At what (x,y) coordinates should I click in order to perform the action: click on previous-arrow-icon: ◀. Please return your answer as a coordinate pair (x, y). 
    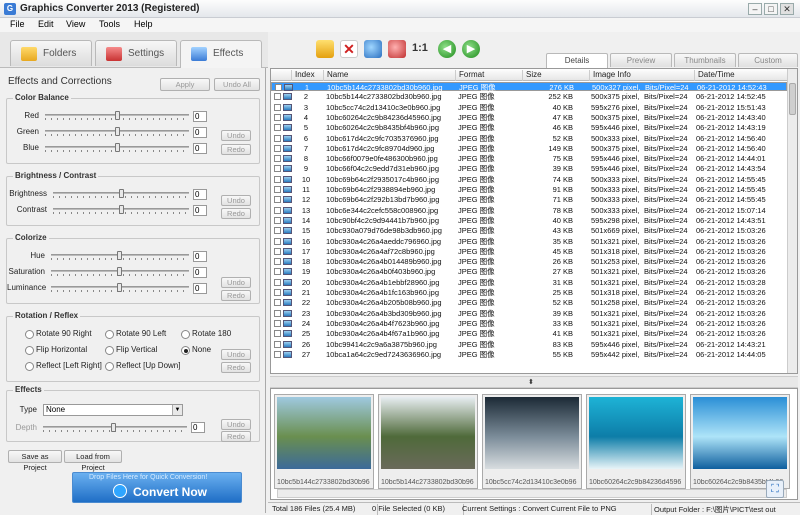
    Looking at the image, I should click on (447, 49).